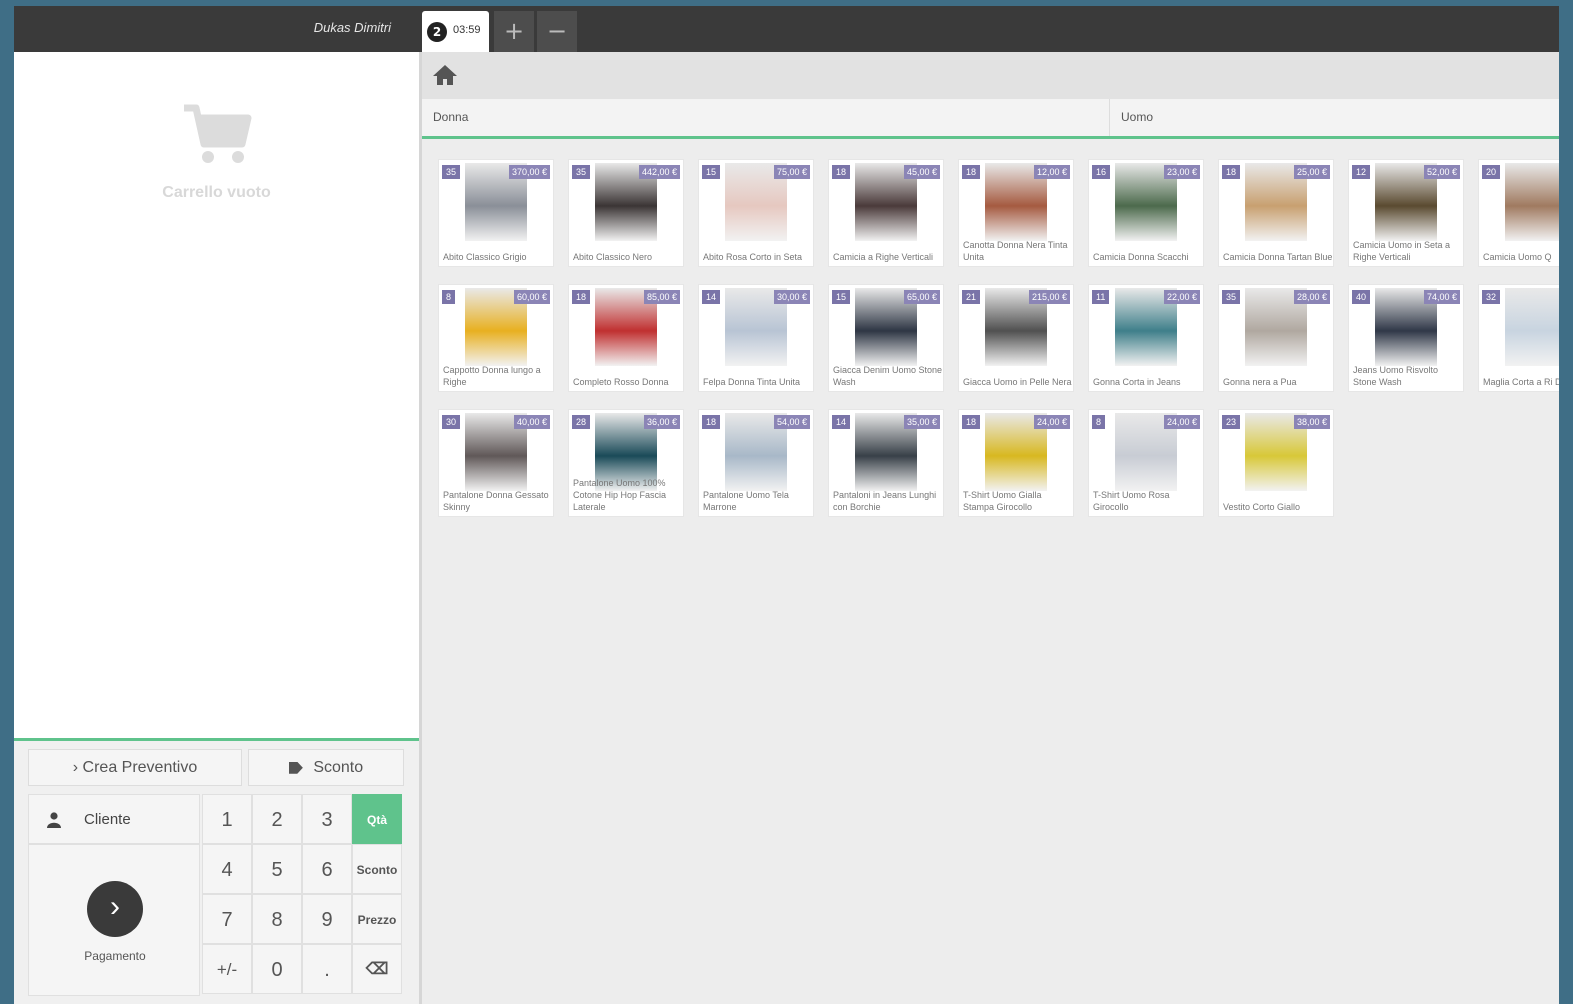 Image resolution: width=1573 pixels, height=1004 pixels. Describe the element at coordinates (227, 869) in the screenshot. I see `key-4: 4` at that location.